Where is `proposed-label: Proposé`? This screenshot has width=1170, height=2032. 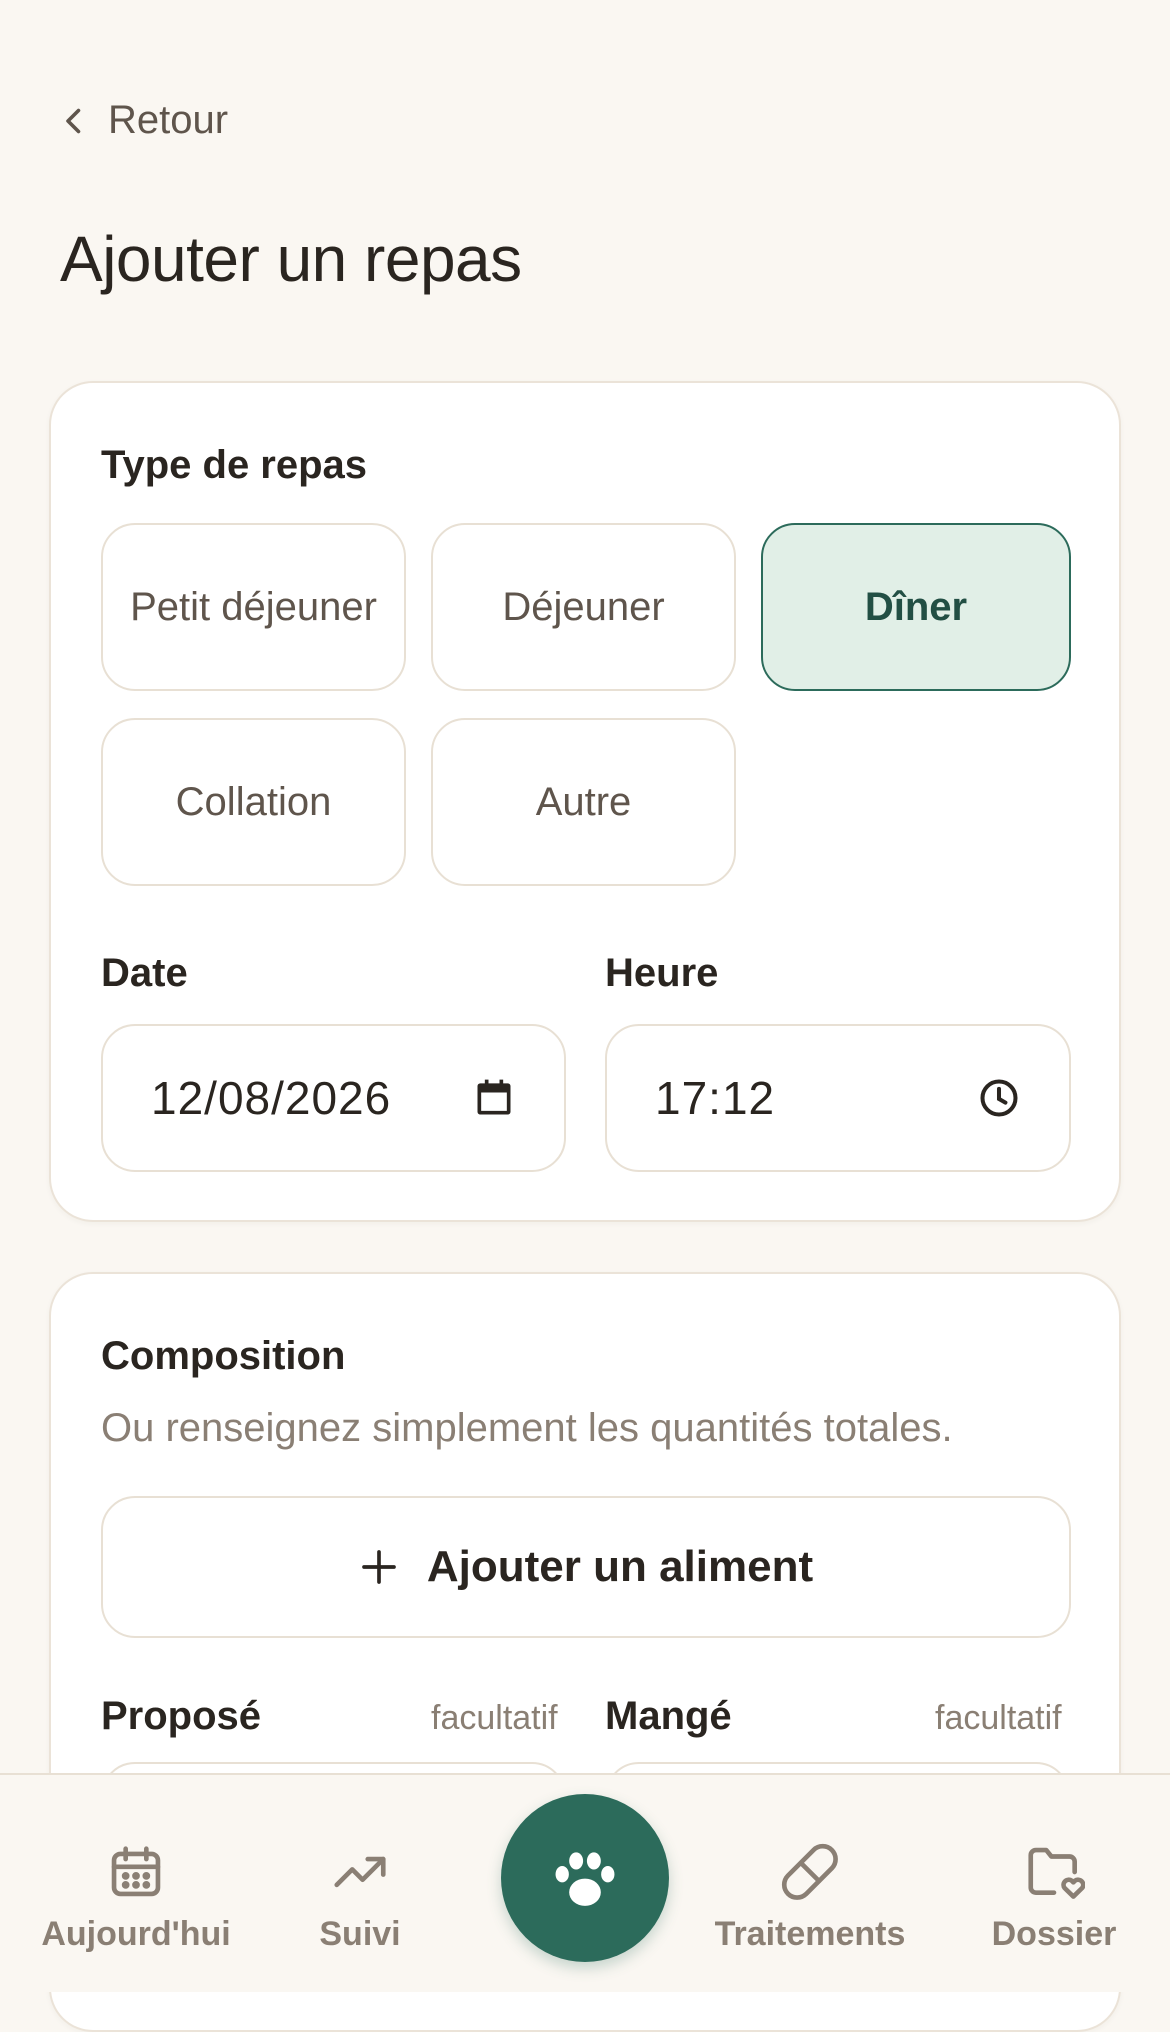
proposed-label: Proposé is located at coordinates (181, 1716).